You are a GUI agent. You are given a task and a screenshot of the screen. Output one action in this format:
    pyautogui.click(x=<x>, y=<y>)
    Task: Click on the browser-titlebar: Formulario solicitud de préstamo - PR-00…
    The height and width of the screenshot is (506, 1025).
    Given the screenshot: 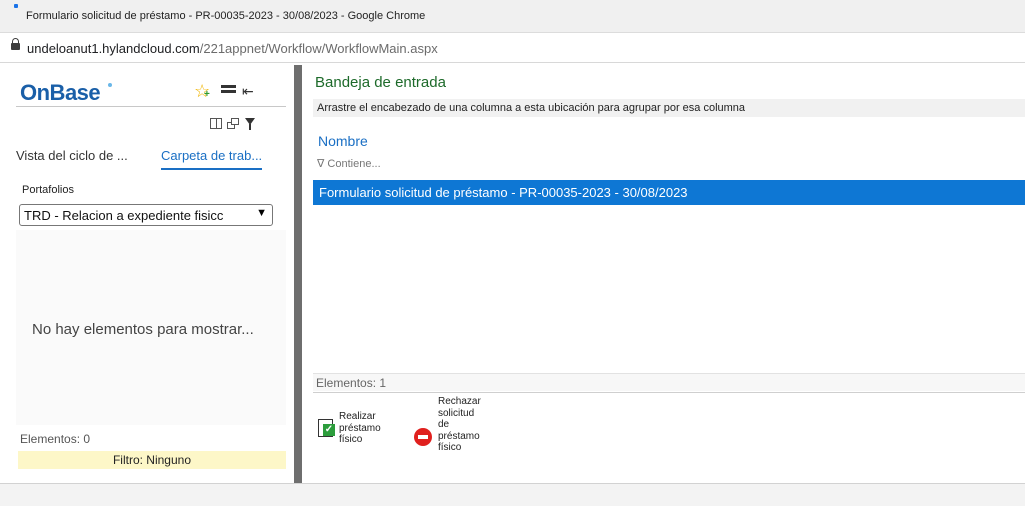 What is the action you would take?
    pyautogui.click(x=512, y=16)
    